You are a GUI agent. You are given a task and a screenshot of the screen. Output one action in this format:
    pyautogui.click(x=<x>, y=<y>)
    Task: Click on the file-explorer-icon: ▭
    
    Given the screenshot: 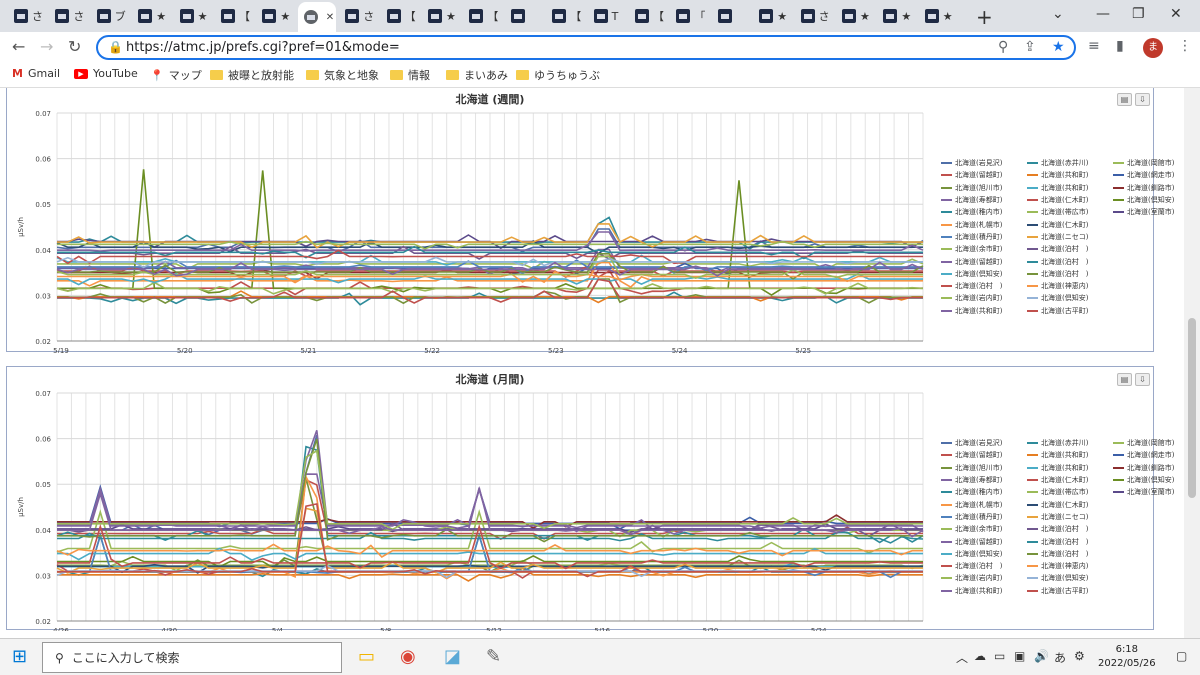 What is the action you would take?
    pyautogui.click(x=366, y=656)
    